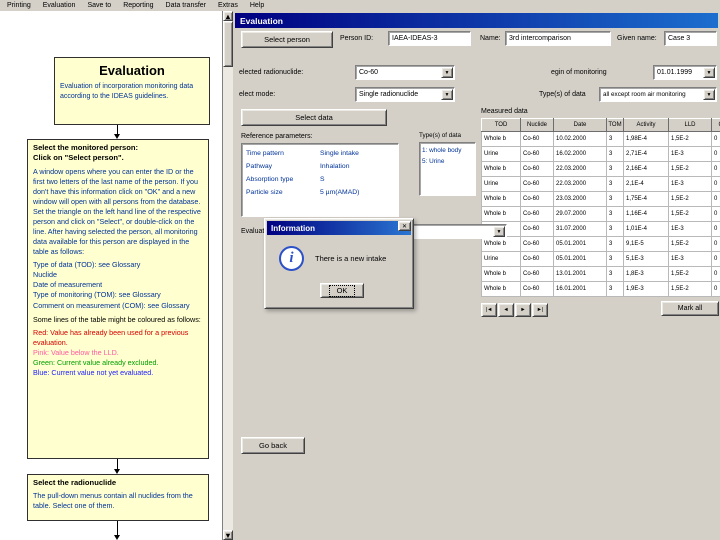 The height and width of the screenshot is (540, 720). Describe the element at coordinates (690, 125) in the screenshot. I see `column-header: LLD` at that location.